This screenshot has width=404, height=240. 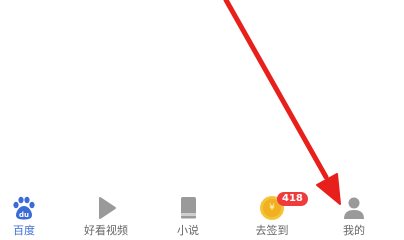 What do you see at coordinates (354, 230) in the screenshot?
I see `tab-label: 我的` at bounding box center [354, 230].